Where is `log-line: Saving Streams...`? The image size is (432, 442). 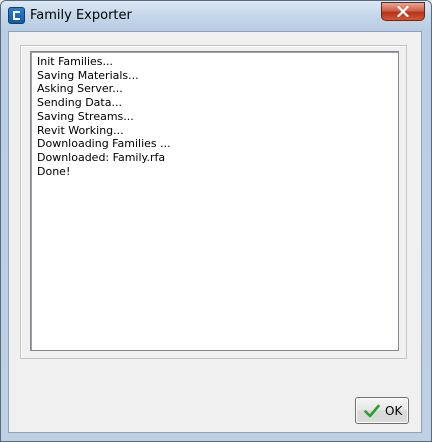 log-line: Saving Streams... is located at coordinates (85, 116).